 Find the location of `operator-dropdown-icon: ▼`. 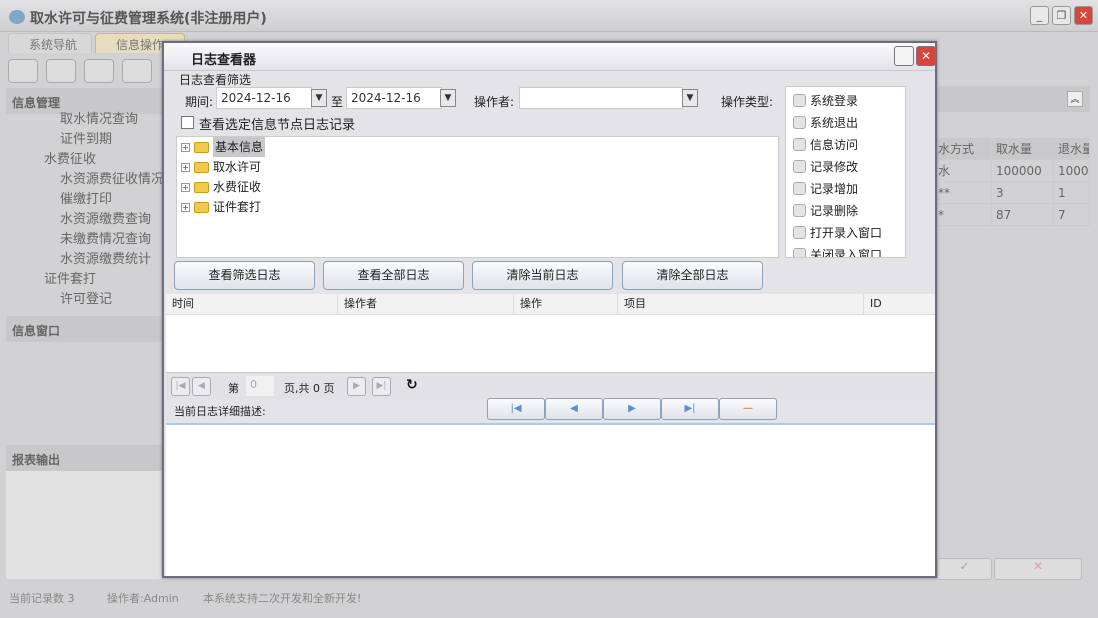

operator-dropdown-icon: ▼ is located at coordinates (690, 98).